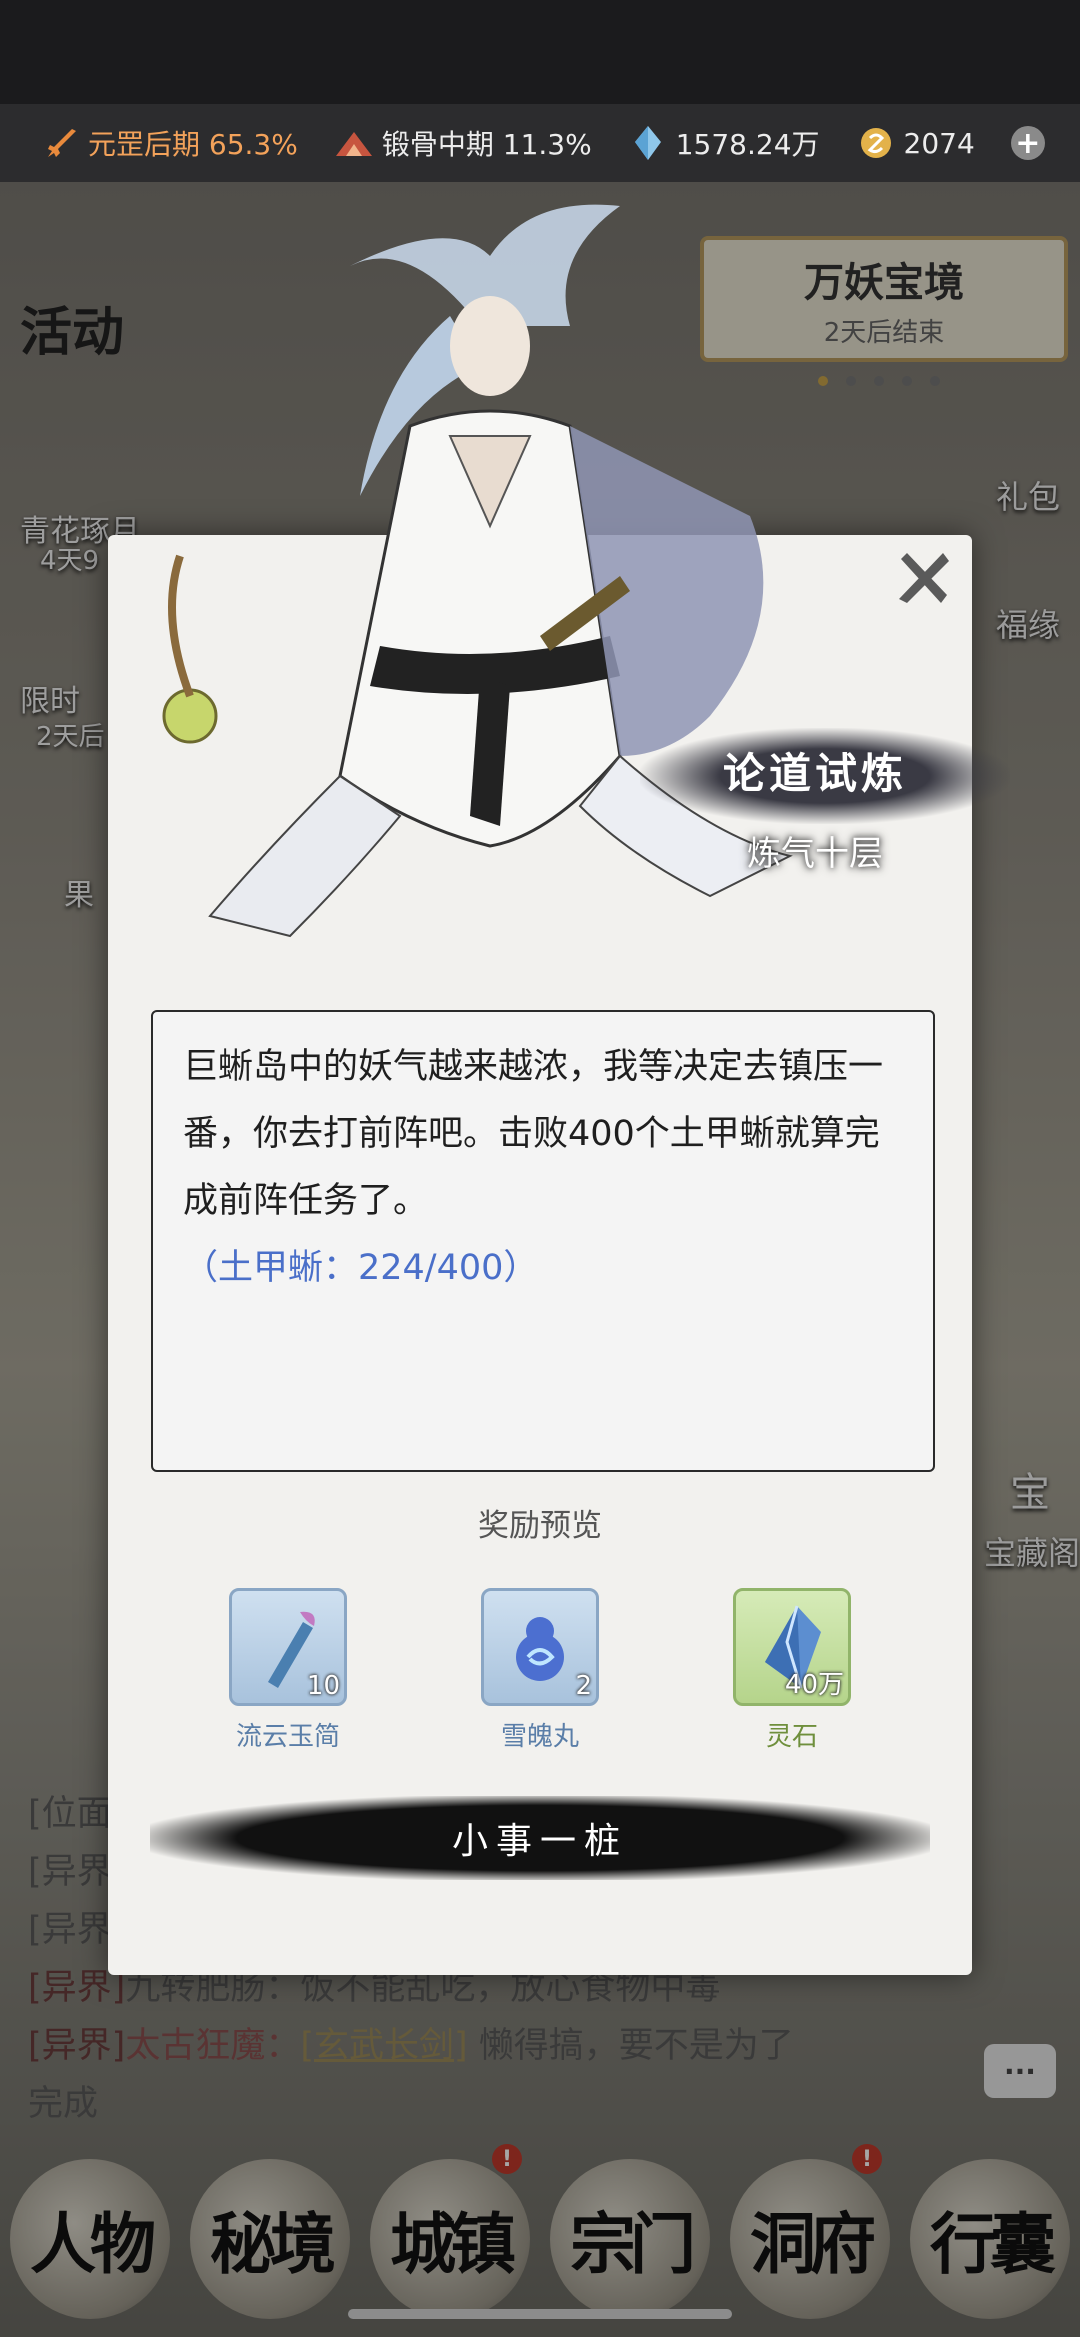  I want to click on reward-item: 40万 灵石, so click(792, 1670).